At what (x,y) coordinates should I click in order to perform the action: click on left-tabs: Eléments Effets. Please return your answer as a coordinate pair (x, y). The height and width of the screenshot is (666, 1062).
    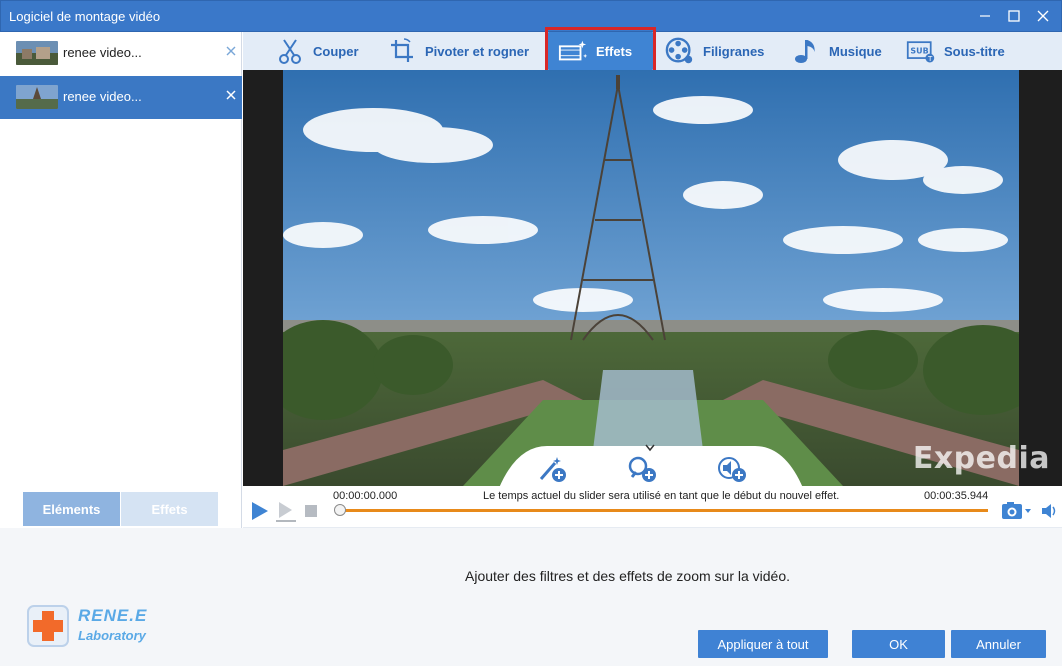
    Looking at the image, I should click on (120, 509).